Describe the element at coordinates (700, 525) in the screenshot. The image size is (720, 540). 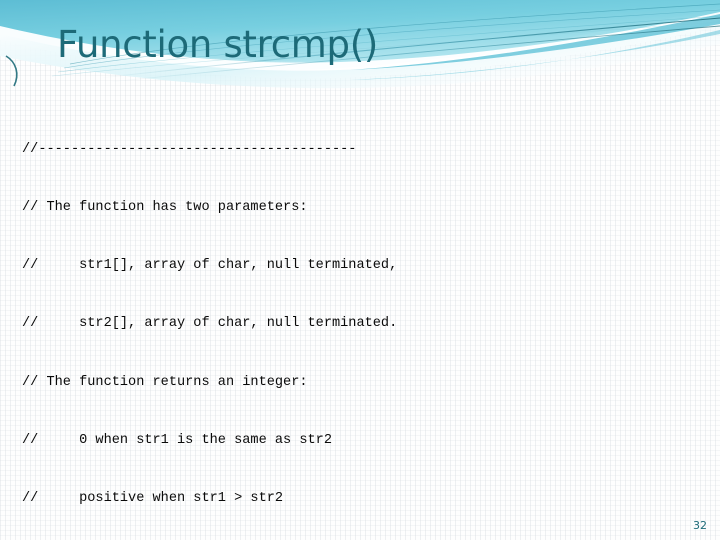
I see `page-number: 32` at that location.